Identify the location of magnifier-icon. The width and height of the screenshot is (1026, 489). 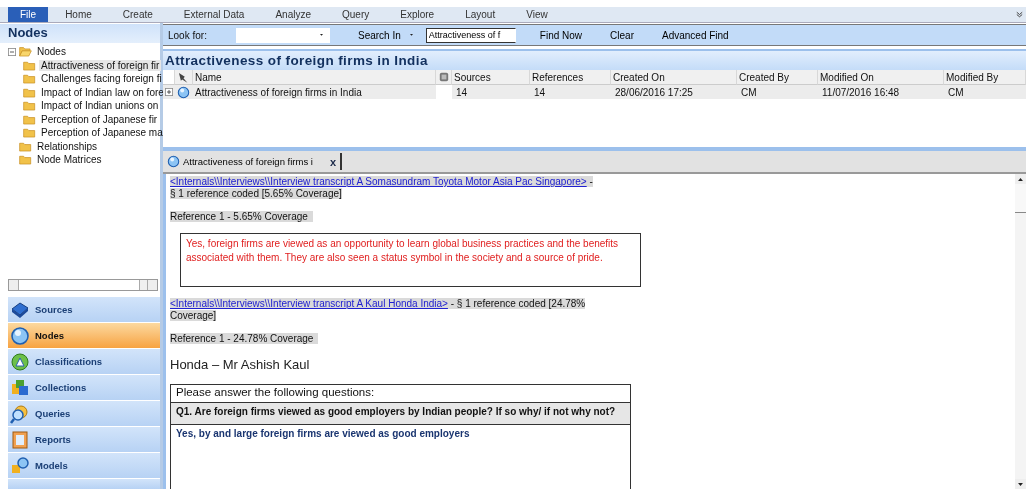
(20, 413).